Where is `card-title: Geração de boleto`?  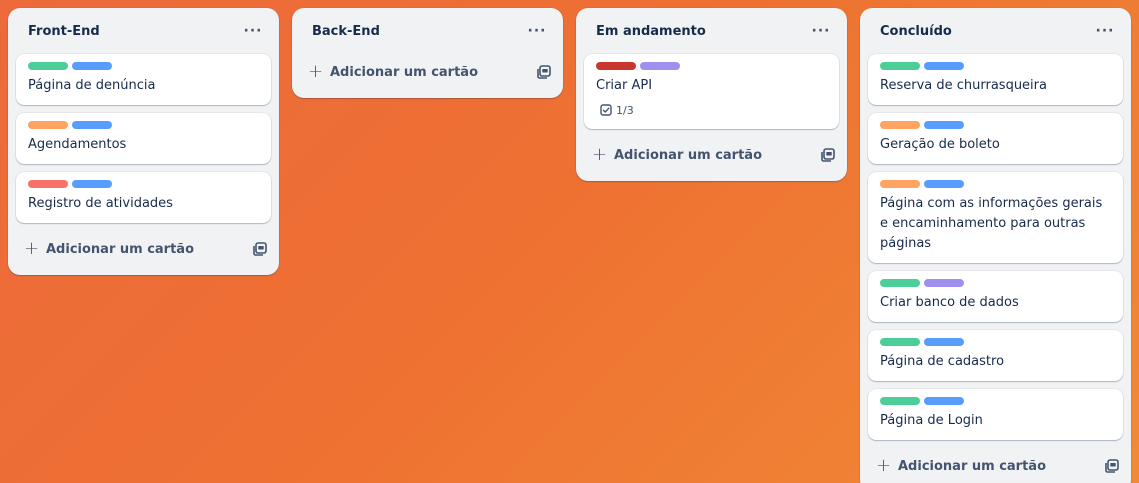
card-title: Geração de boleto is located at coordinates (940, 144).